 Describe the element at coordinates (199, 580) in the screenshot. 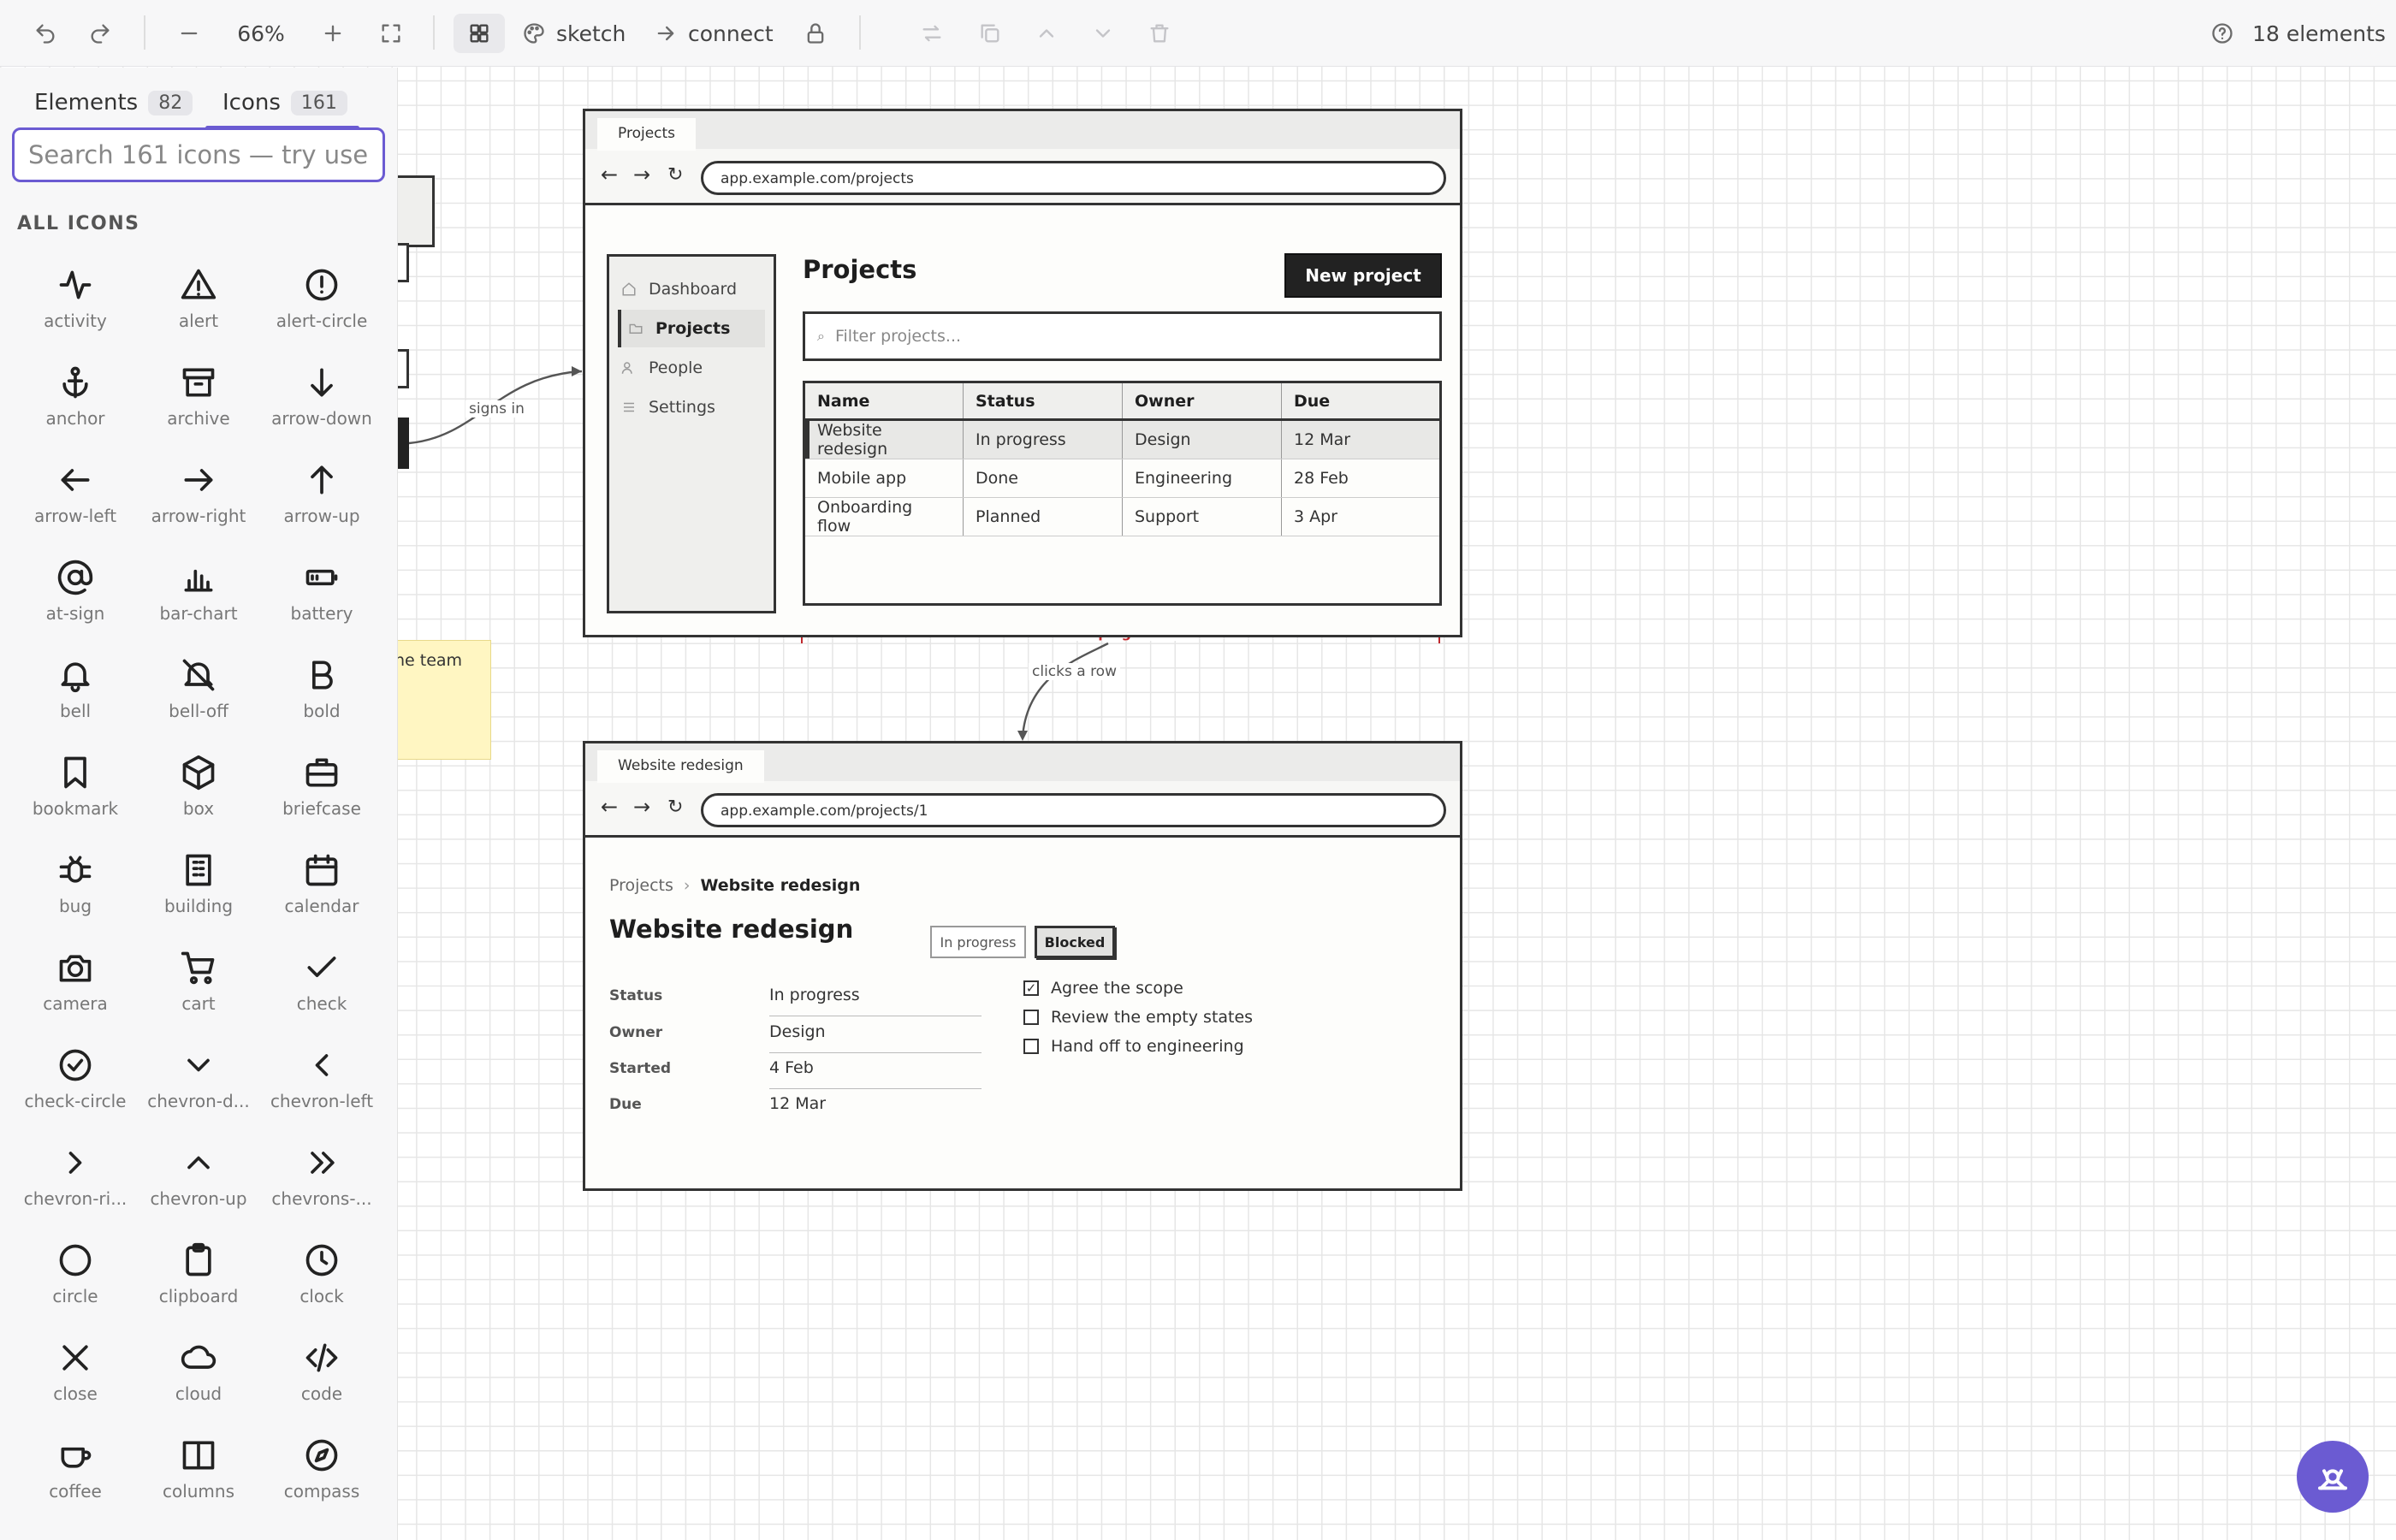

I see `bar-chart-icon` at that location.